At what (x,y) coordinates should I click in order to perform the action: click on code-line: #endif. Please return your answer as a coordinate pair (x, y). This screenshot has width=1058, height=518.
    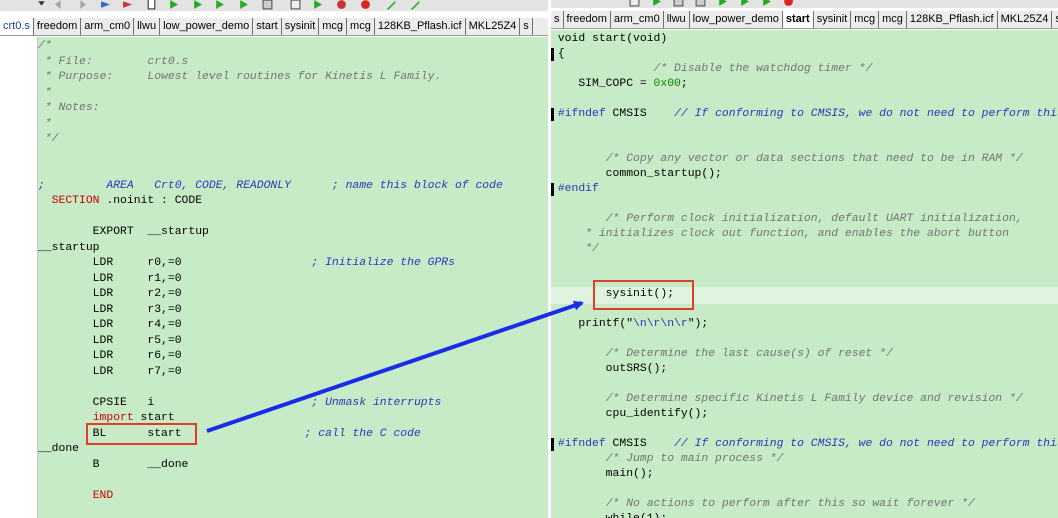
    Looking at the image, I should click on (575, 190).